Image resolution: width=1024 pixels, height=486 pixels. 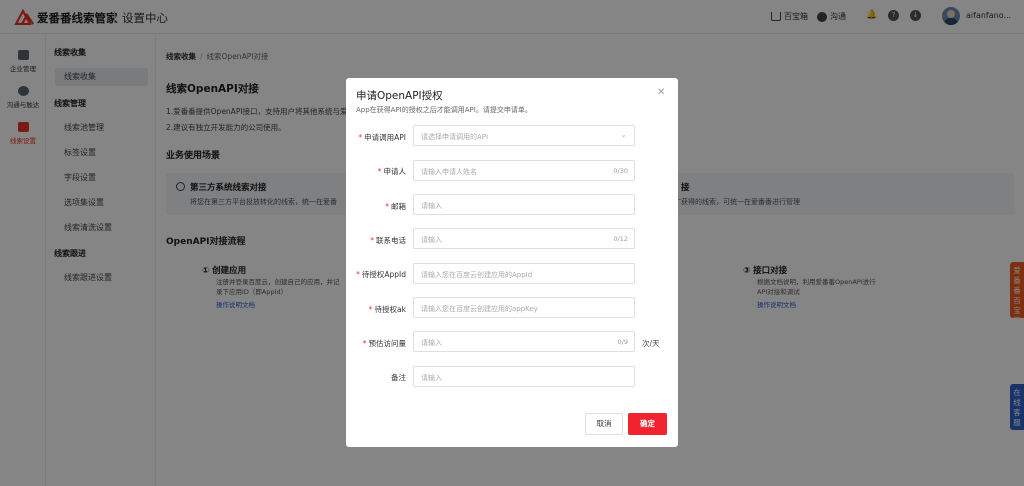 What do you see at coordinates (398, 377) in the screenshot?
I see `remark-field-label: 备注` at bounding box center [398, 377].